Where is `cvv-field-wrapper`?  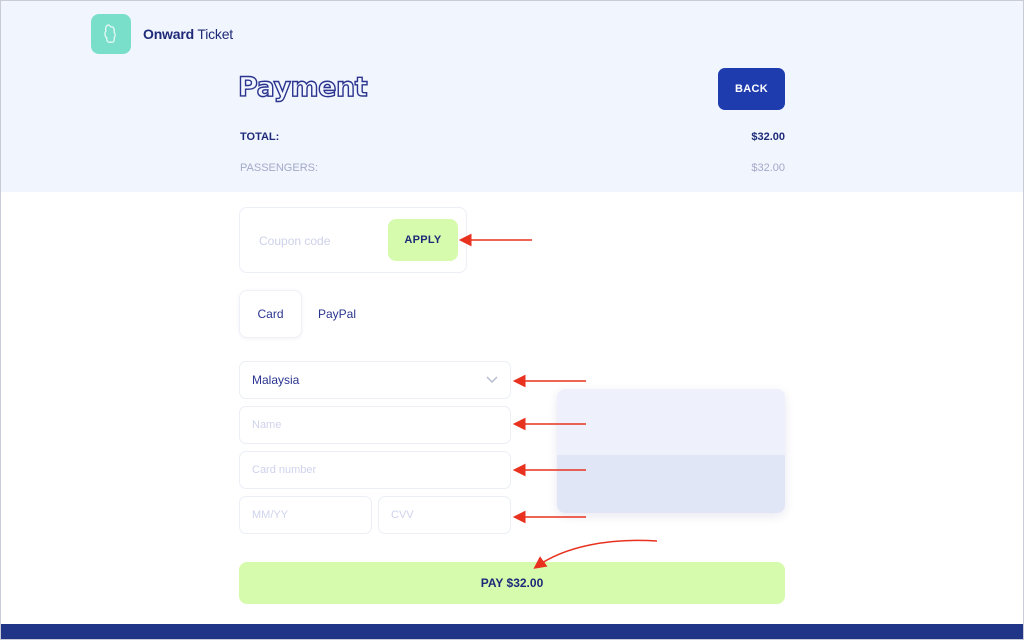
cvv-field-wrapper is located at coordinates (444, 515).